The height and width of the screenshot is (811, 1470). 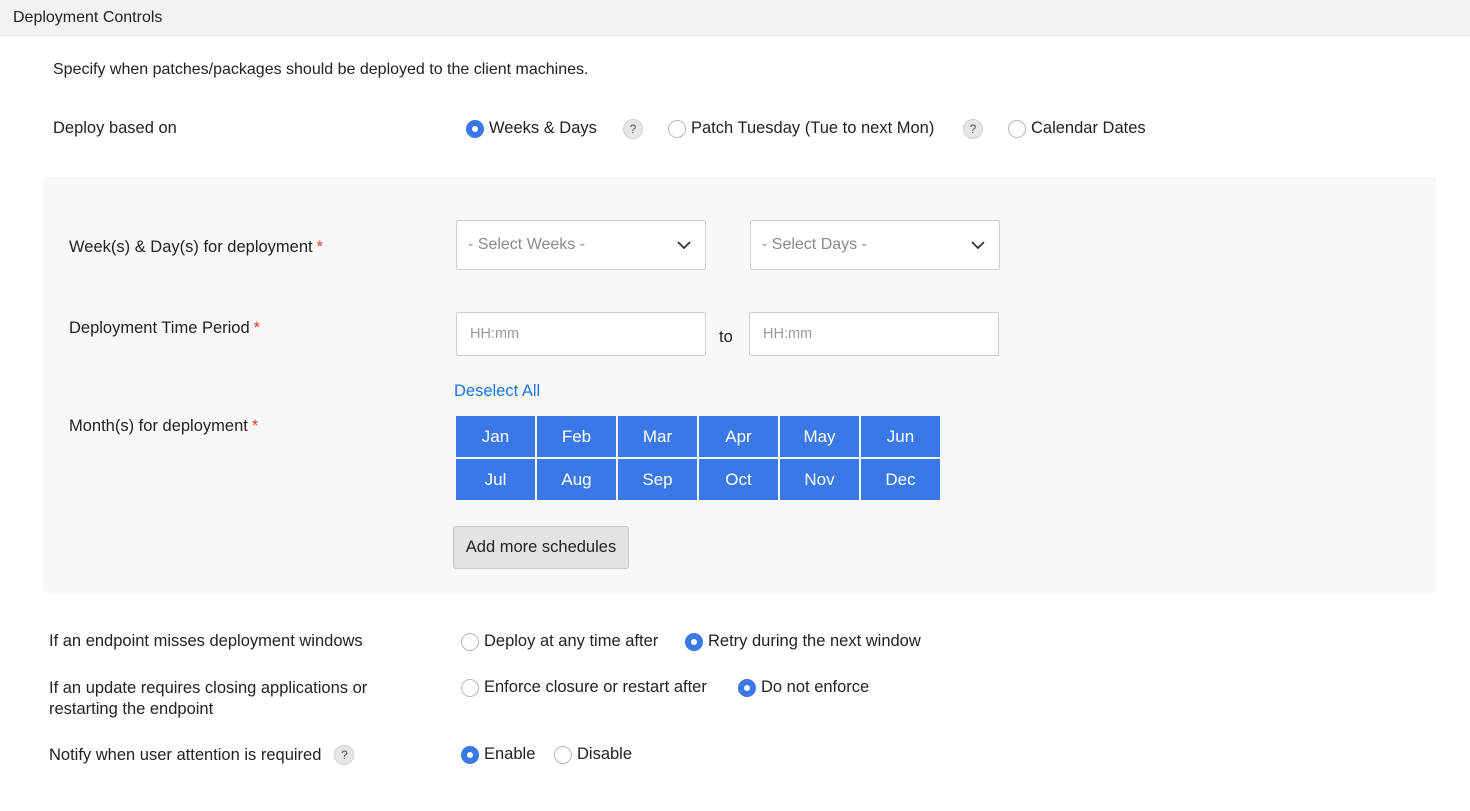 What do you see at coordinates (541, 547) in the screenshot?
I see `add-more-schedules-button: Add more schedules` at bounding box center [541, 547].